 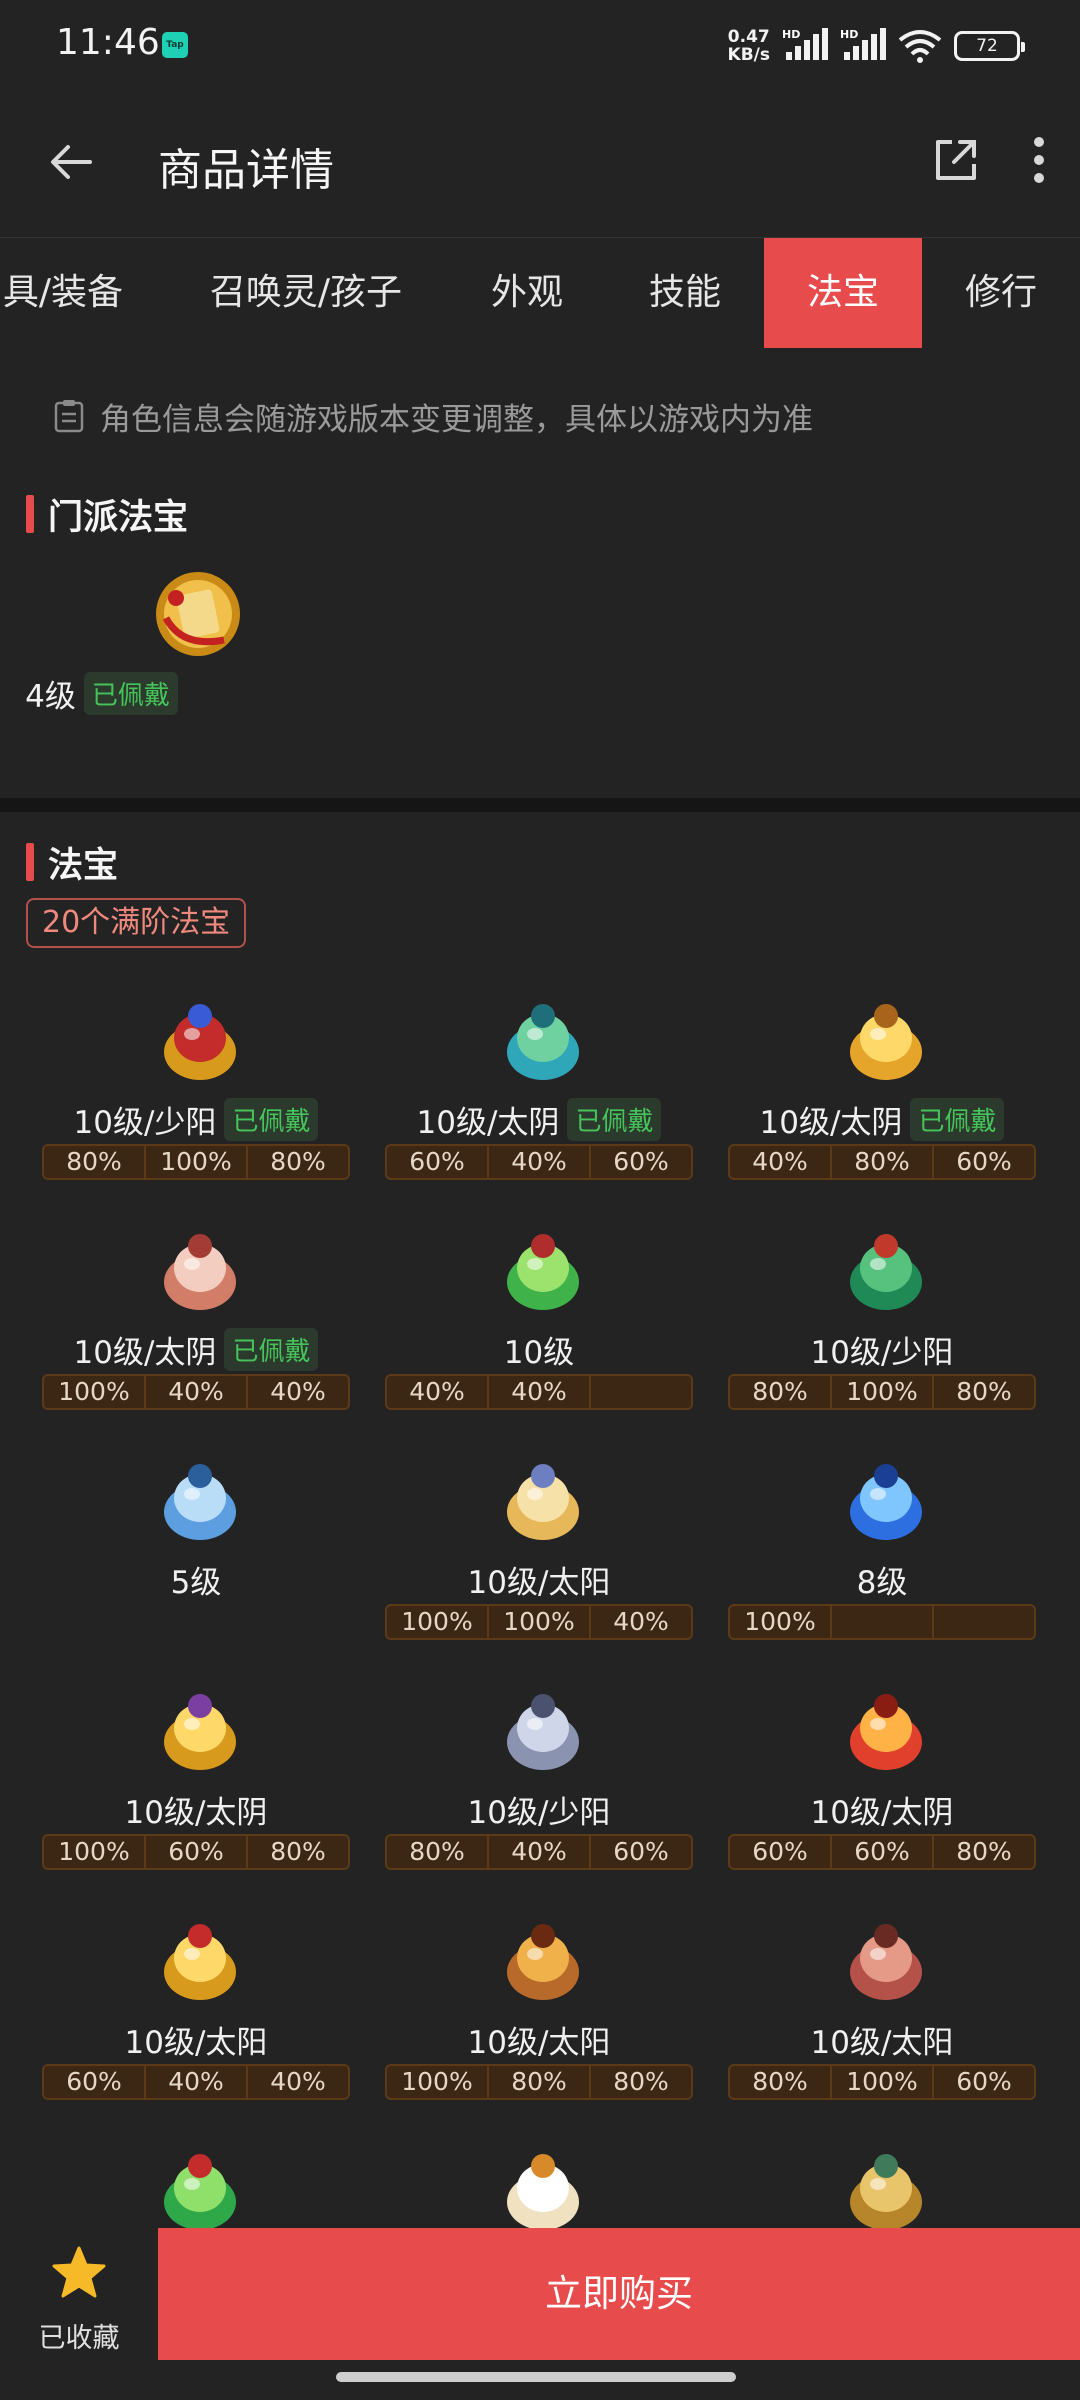 What do you see at coordinates (175, 45) in the screenshot?
I see `tap-app-icon: Tap` at bounding box center [175, 45].